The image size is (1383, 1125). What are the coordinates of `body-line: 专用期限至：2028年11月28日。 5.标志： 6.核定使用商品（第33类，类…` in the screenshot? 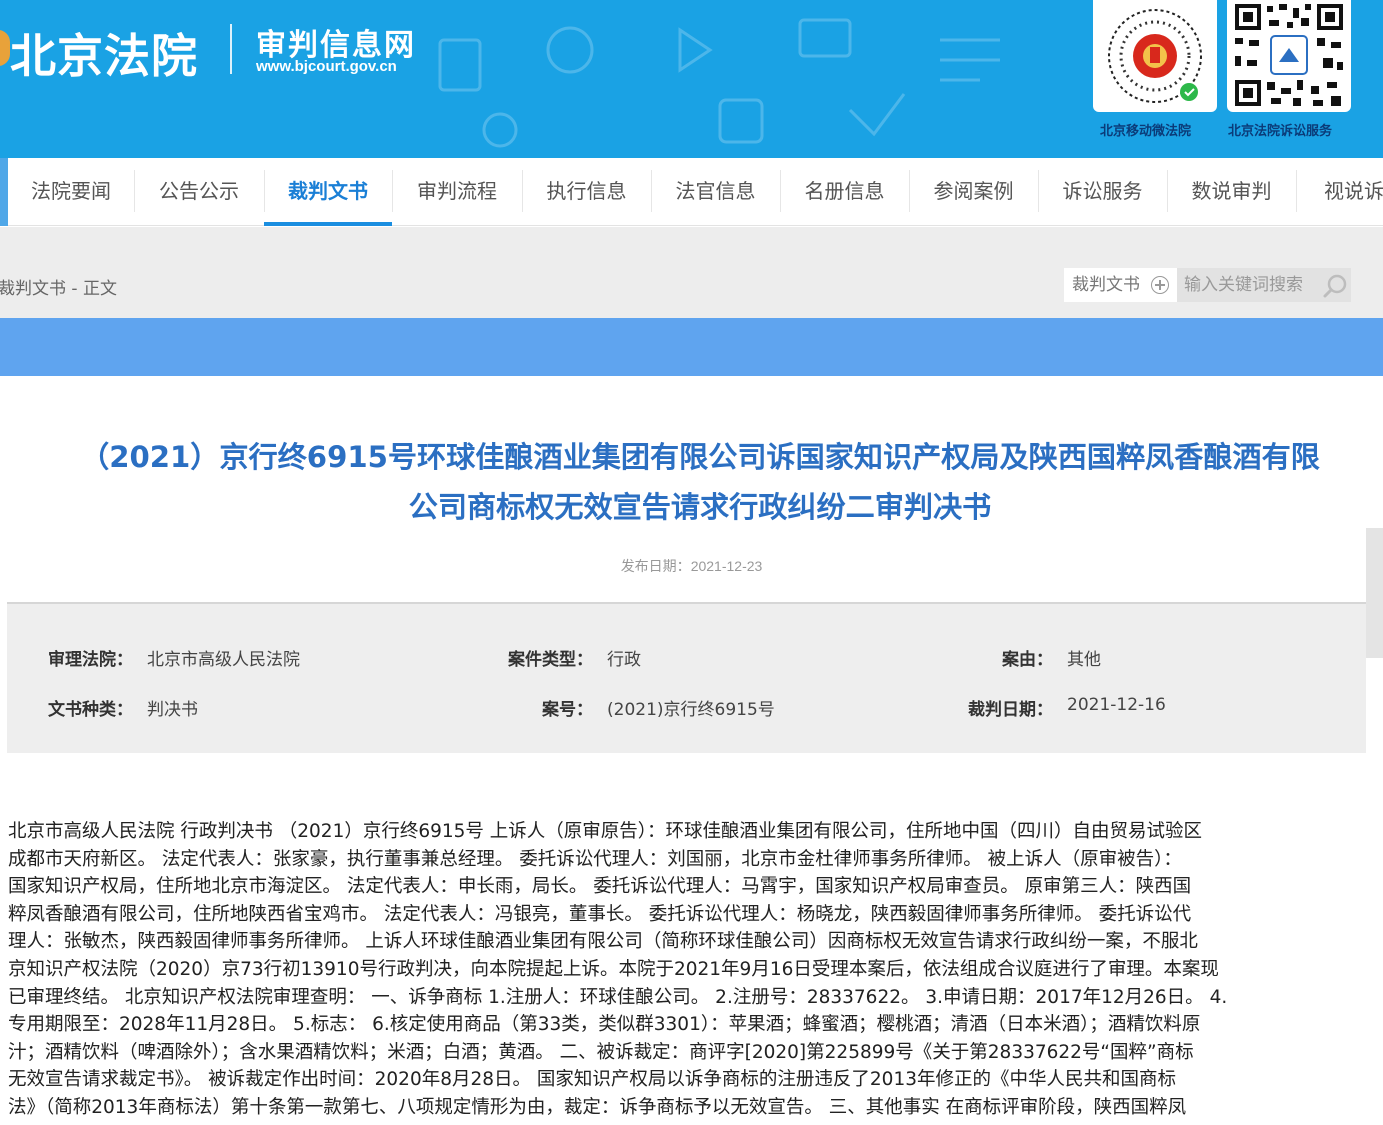 It's located at (604, 1025).